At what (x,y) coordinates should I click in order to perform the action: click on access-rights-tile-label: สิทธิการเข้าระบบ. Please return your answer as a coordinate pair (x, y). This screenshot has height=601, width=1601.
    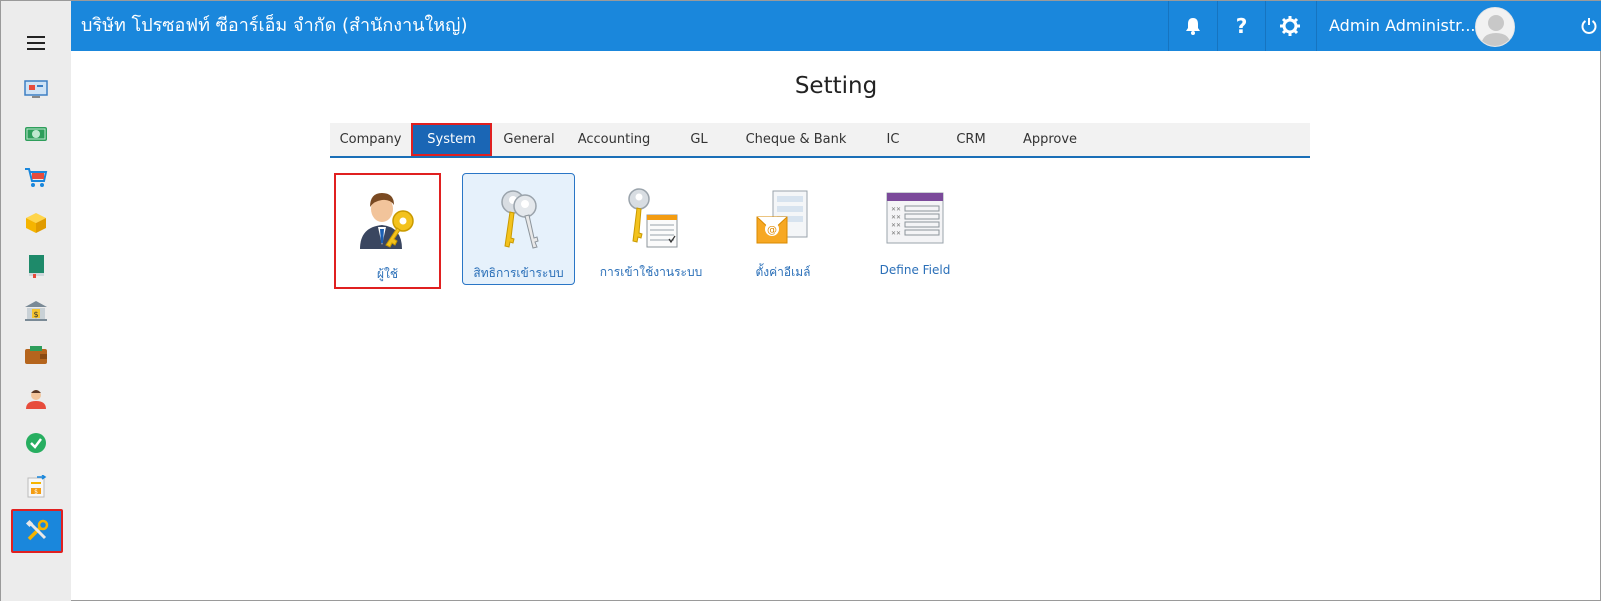
    Looking at the image, I should click on (518, 273).